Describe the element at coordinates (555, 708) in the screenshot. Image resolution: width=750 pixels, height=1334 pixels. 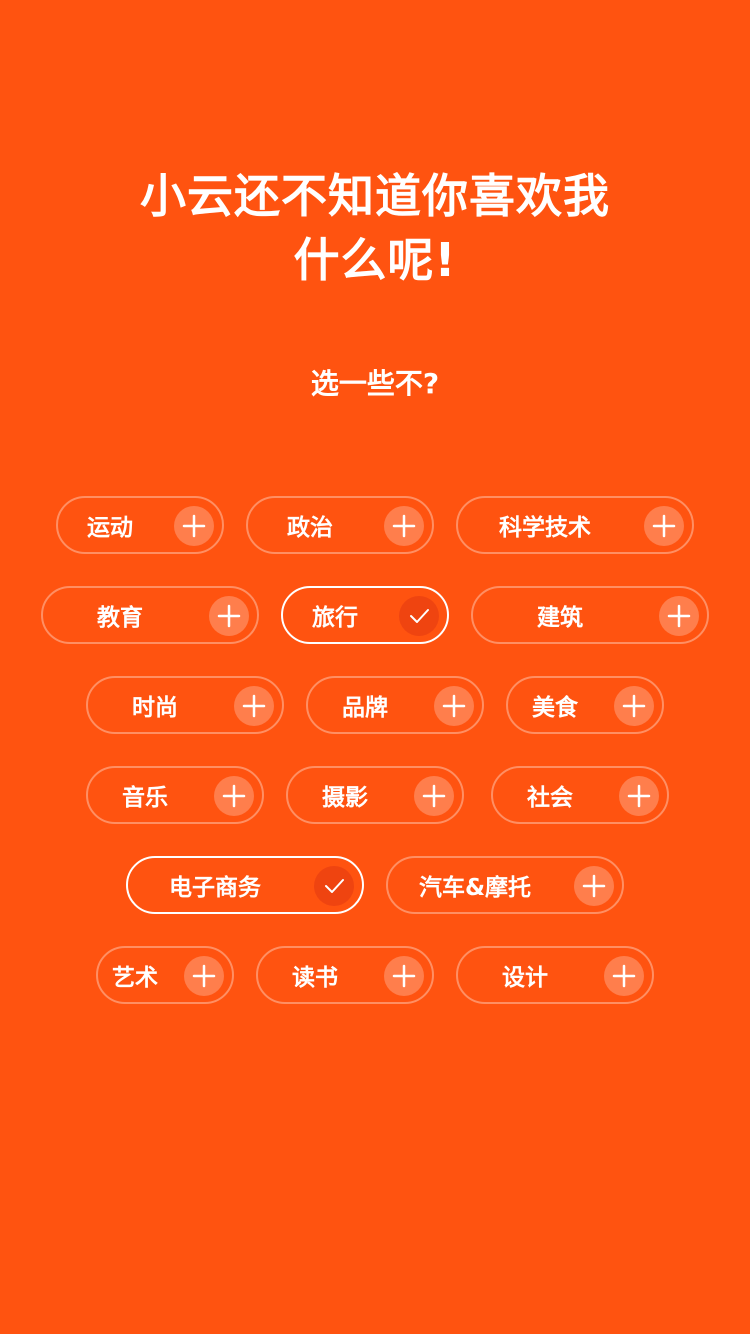
I see `tag-label: 美食` at that location.